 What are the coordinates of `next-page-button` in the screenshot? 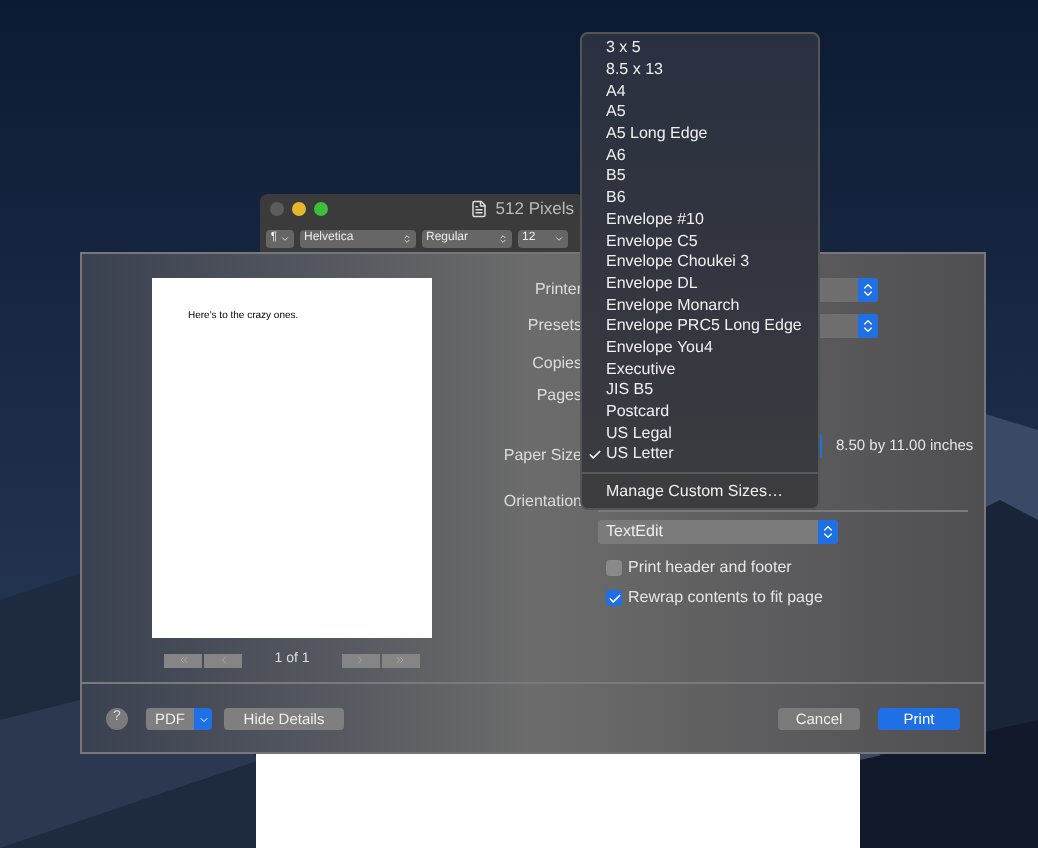 It's located at (360, 660).